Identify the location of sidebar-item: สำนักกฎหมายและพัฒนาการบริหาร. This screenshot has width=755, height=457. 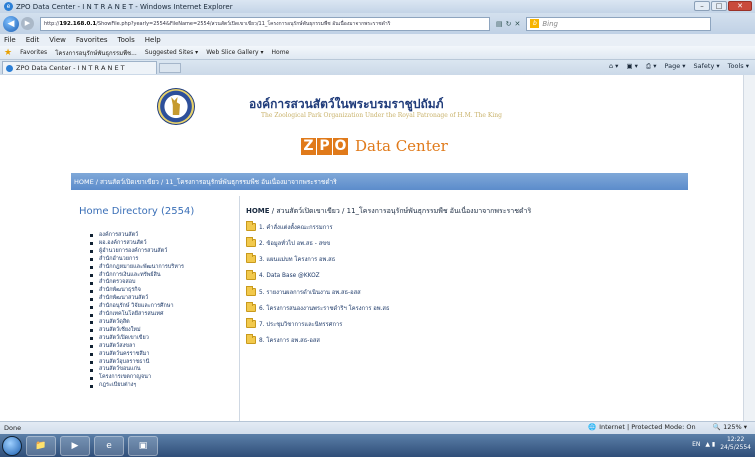
(137, 268).